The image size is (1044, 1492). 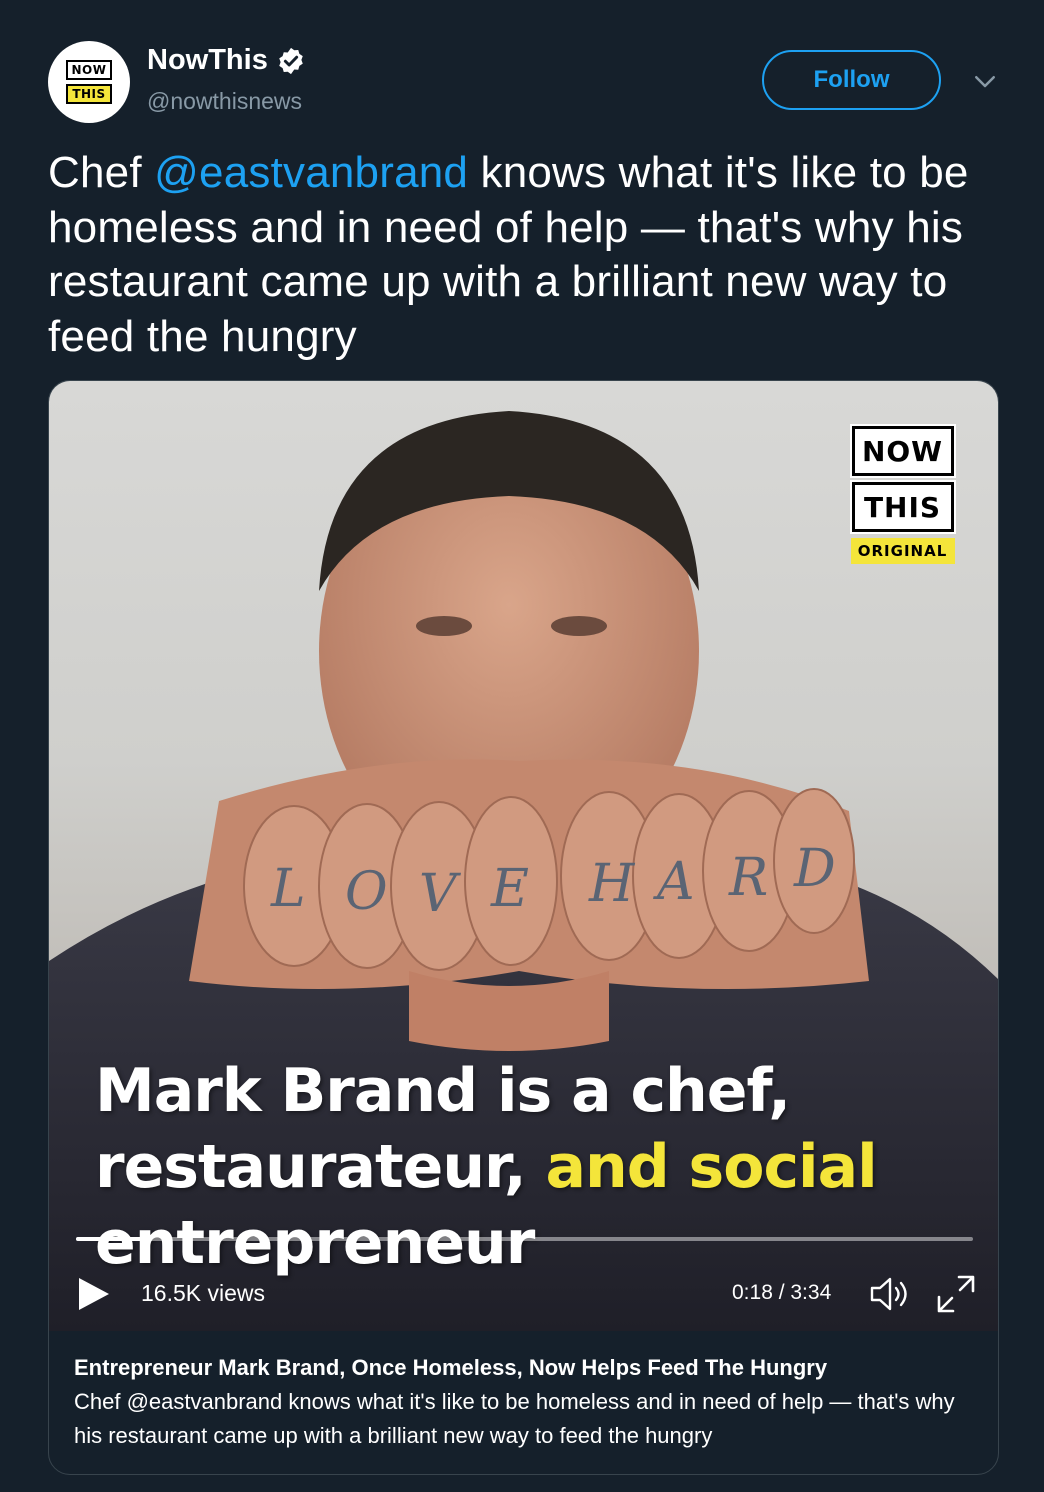 What do you see at coordinates (443, 1091) in the screenshot?
I see `caption-line-1: Mark Brand is a chef,` at bounding box center [443, 1091].